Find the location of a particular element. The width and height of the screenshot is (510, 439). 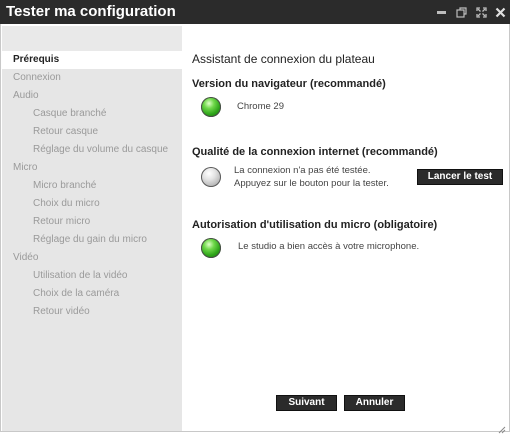

title-bar: Tester ma configuration is located at coordinates (255, 12).